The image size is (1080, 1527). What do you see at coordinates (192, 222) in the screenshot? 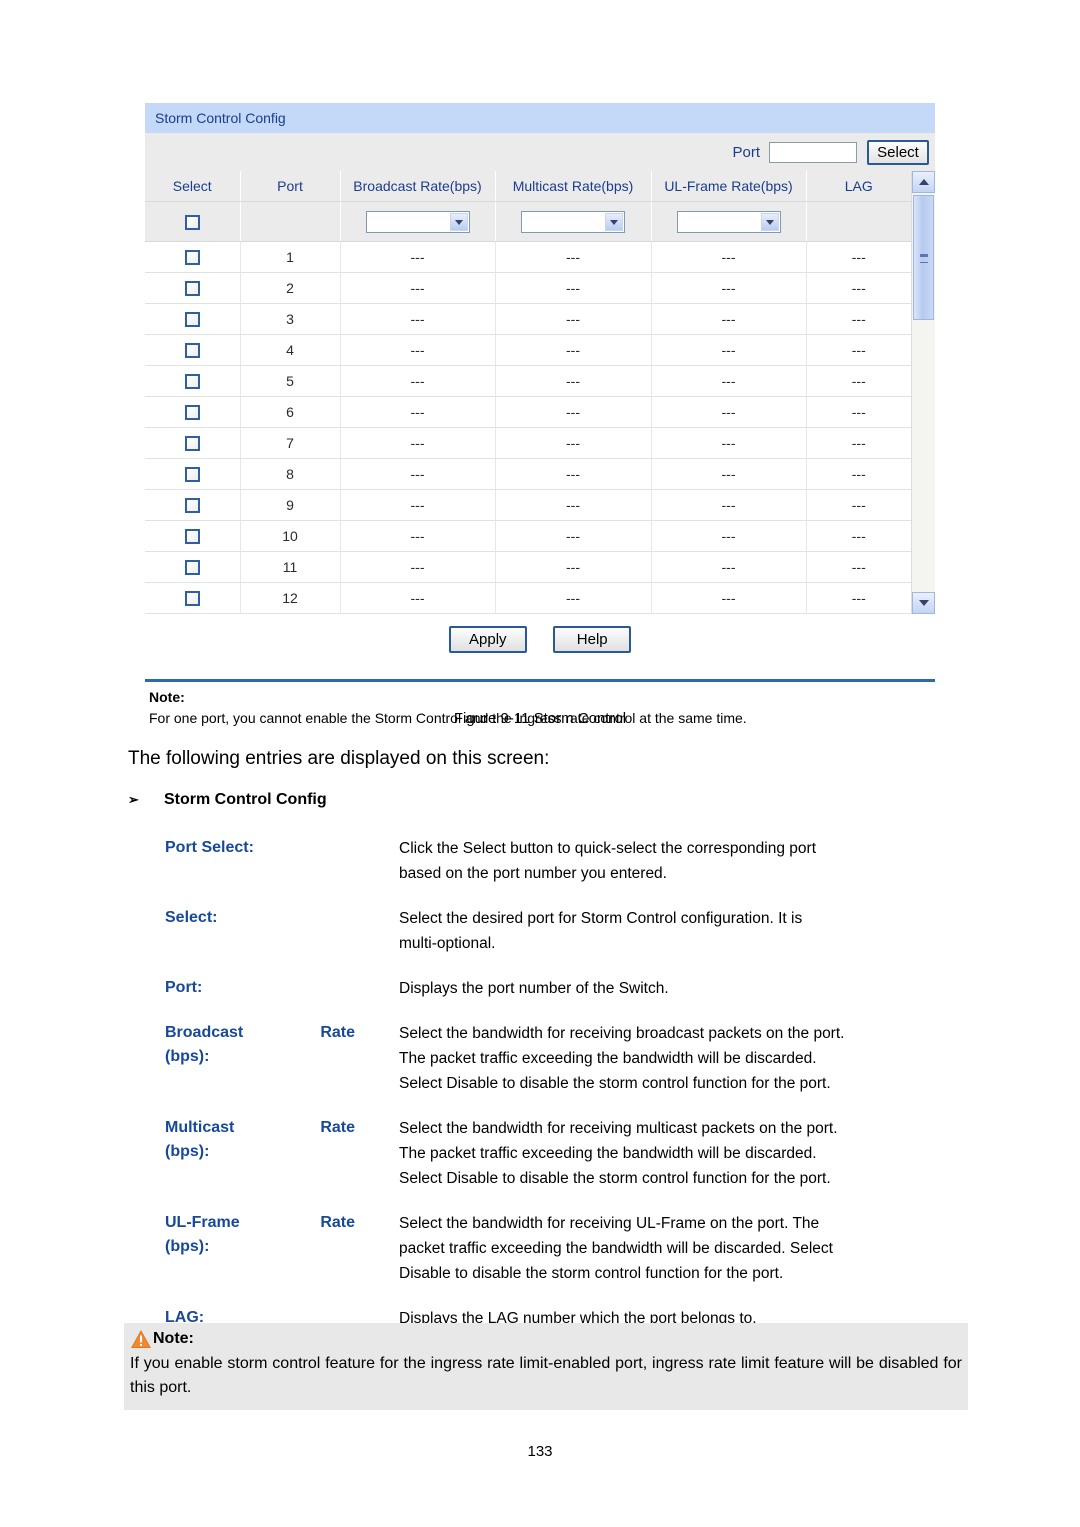
I see `select-all-checkbox` at bounding box center [192, 222].